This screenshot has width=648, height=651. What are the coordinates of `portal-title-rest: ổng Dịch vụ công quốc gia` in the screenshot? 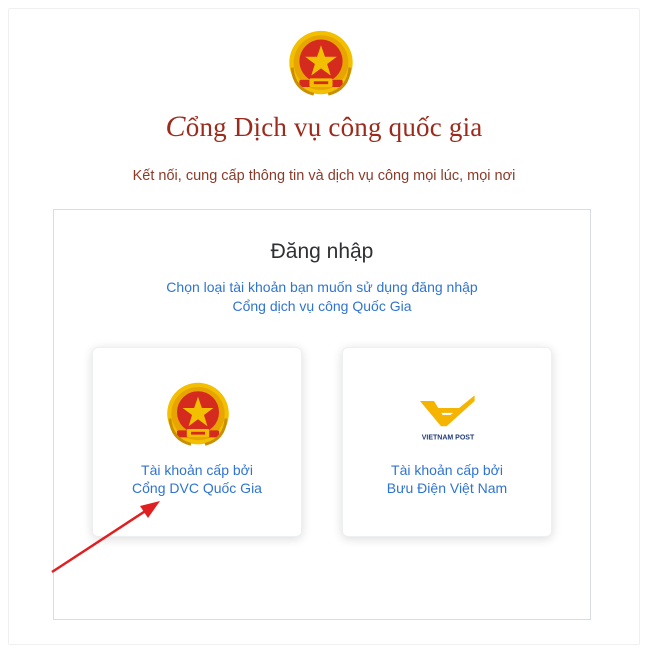 It's located at (334, 127).